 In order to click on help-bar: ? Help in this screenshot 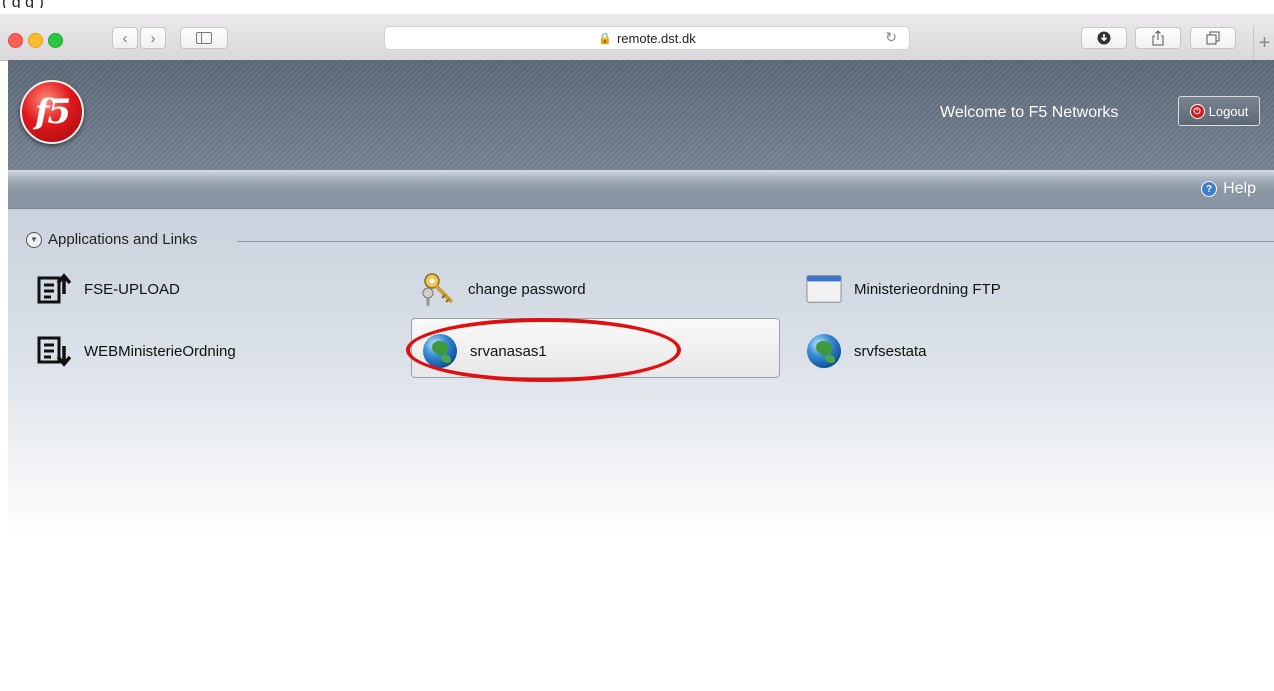, I will do `click(641, 189)`.